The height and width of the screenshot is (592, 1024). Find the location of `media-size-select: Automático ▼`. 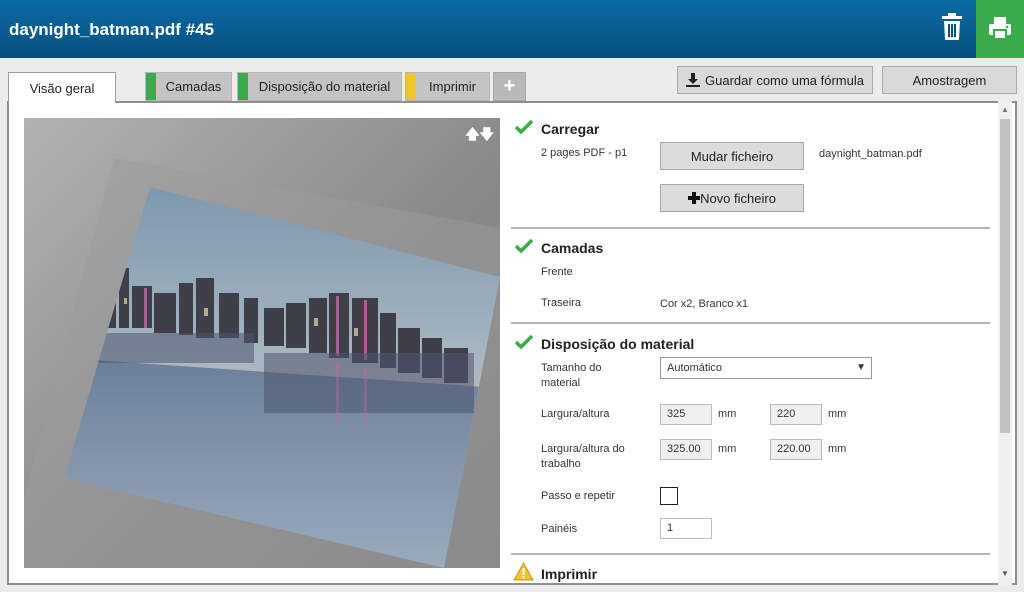

media-size-select: Automático ▼ is located at coordinates (766, 368).